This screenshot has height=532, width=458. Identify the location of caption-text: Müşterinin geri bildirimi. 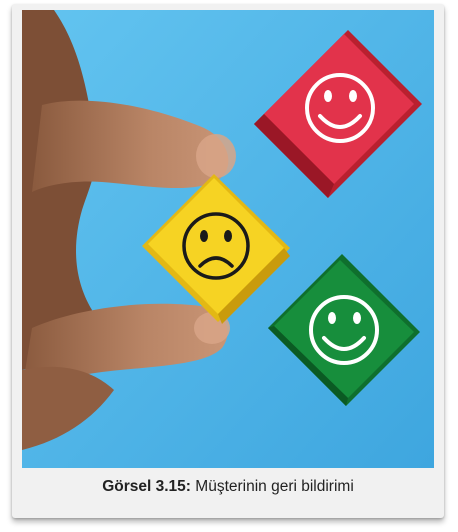
(274, 486).